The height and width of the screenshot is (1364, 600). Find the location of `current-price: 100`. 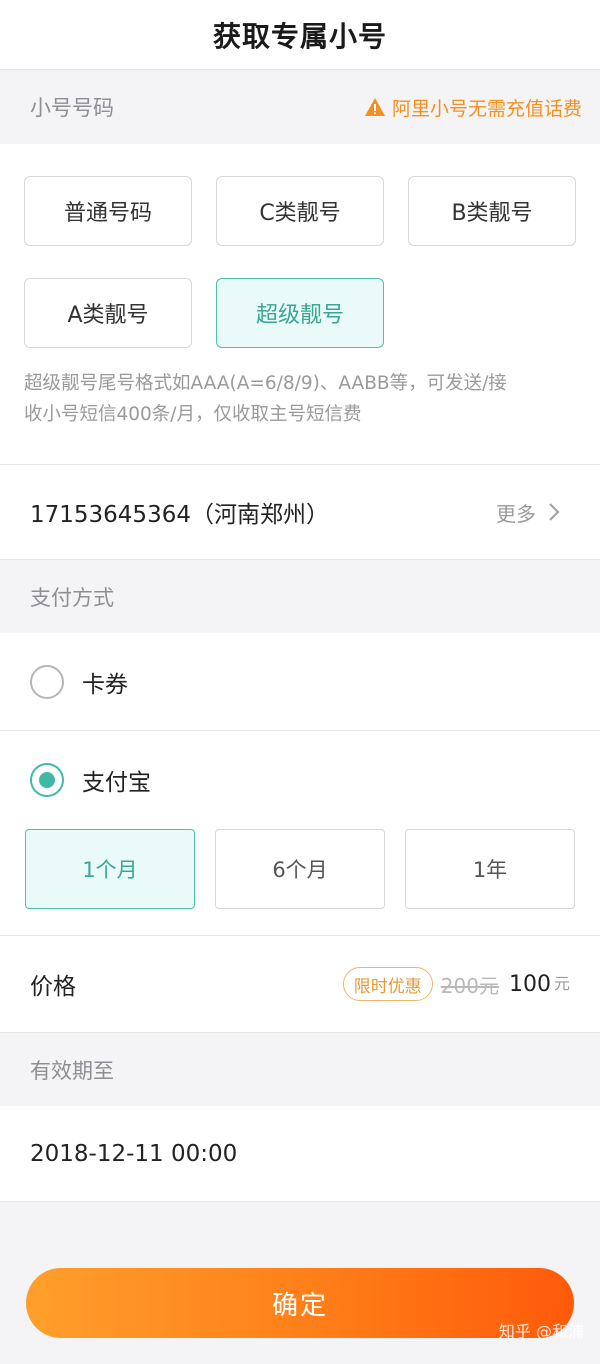

current-price: 100 is located at coordinates (529, 984).